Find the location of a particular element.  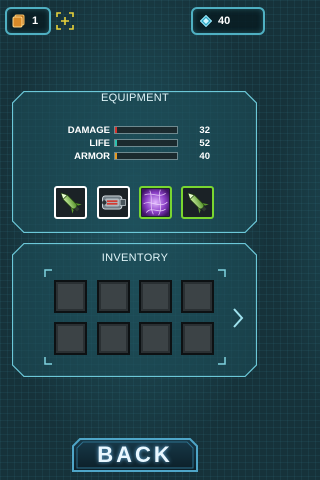

crosshair-icon is located at coordinates (65, 21).